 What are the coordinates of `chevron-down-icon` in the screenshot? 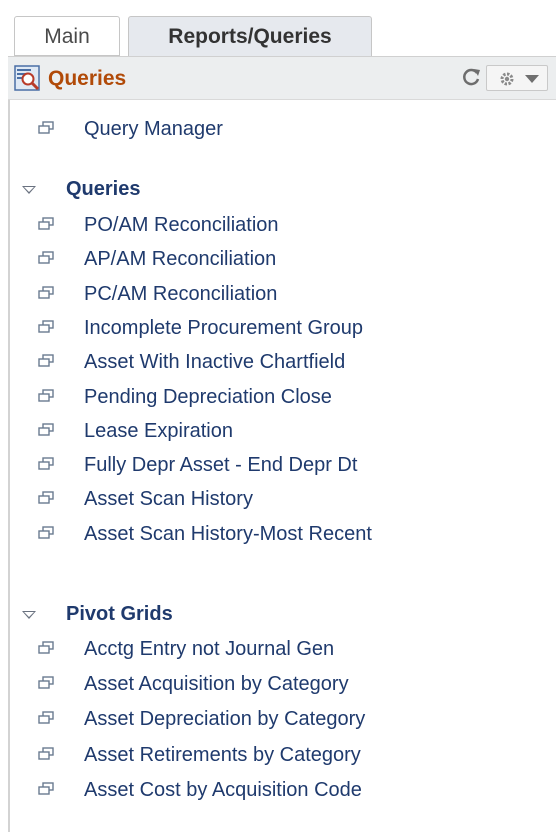 It's located at (532, 79).